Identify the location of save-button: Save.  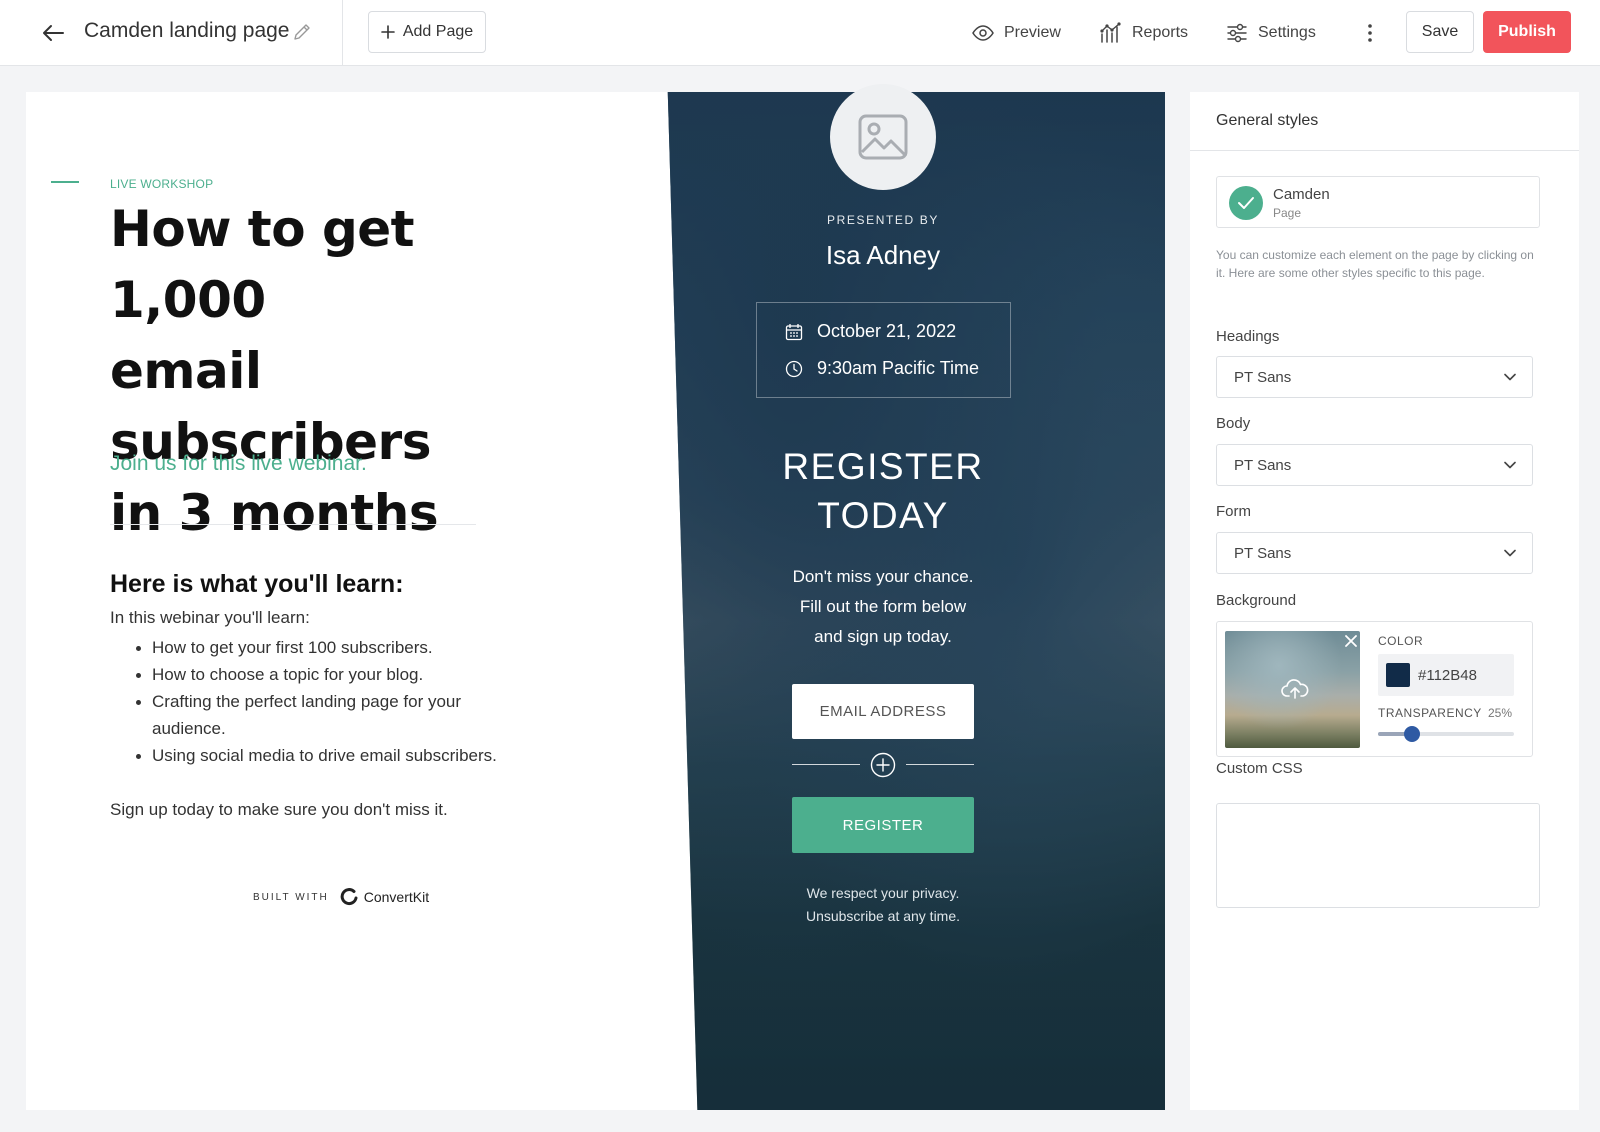
(1440, 32).